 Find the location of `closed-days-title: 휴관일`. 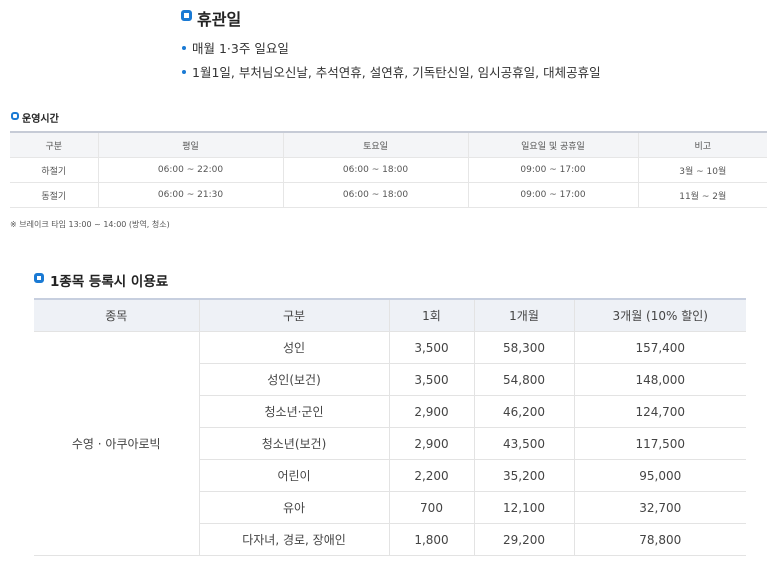

closed-days-title: 휴관일 is located at coordinates (211, 18).